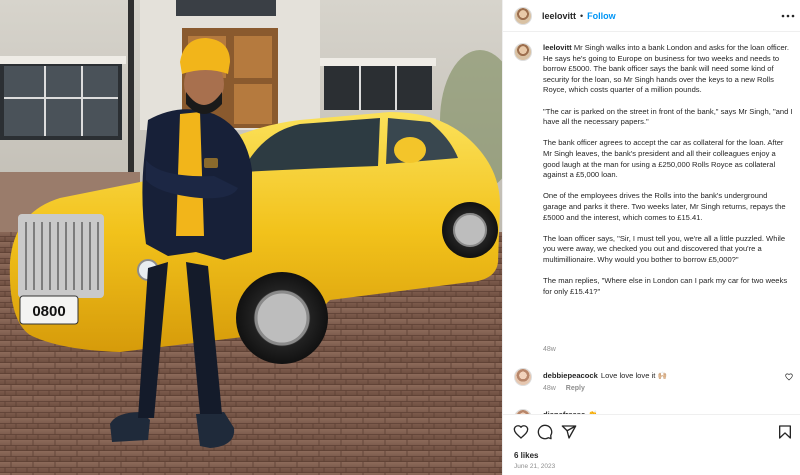  I want to click on comment-timestamp: 48w, so click(549, 388).